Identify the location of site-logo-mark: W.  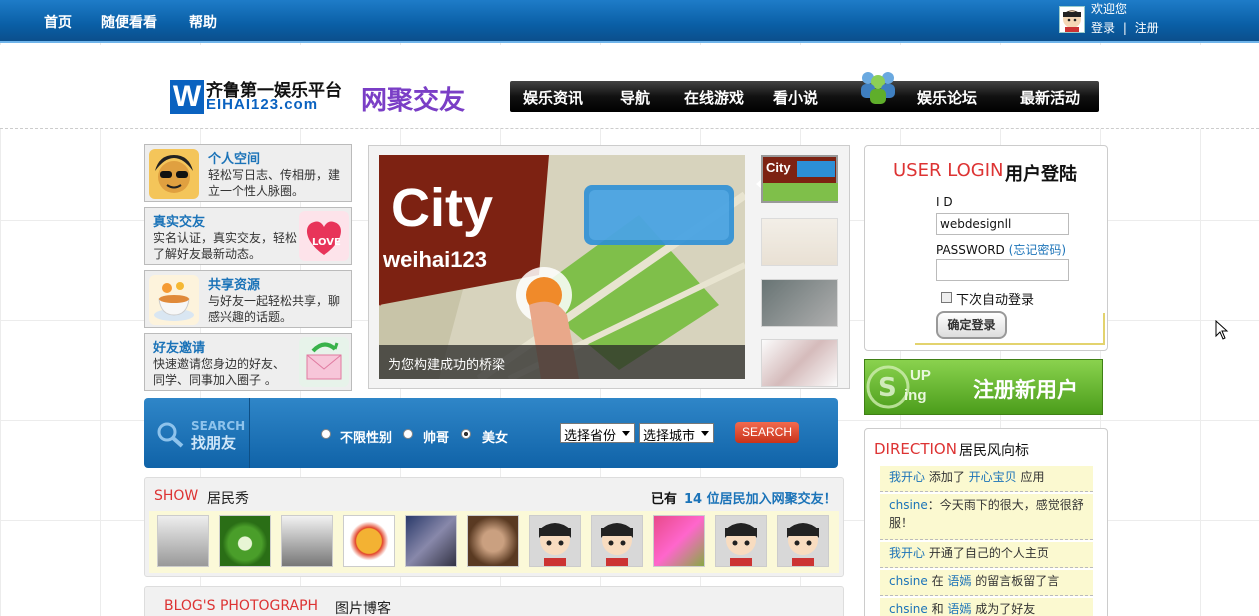
(187, 97).